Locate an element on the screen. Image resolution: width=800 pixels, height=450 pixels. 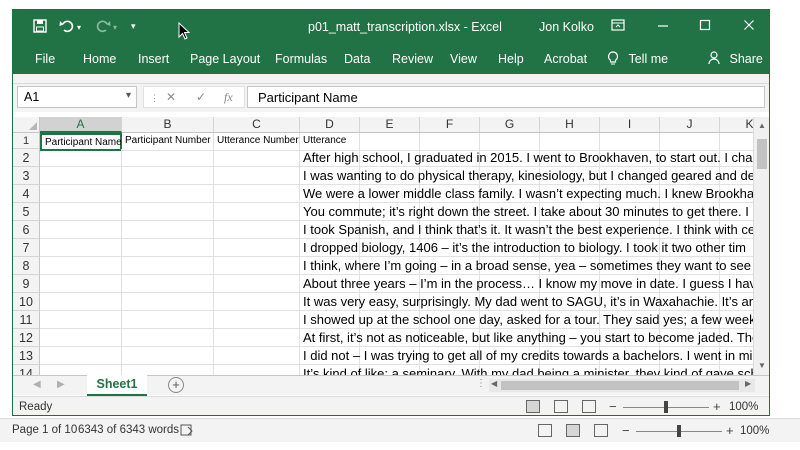
page-count: Page 1 of 10 is located at coordinates (44, 430).